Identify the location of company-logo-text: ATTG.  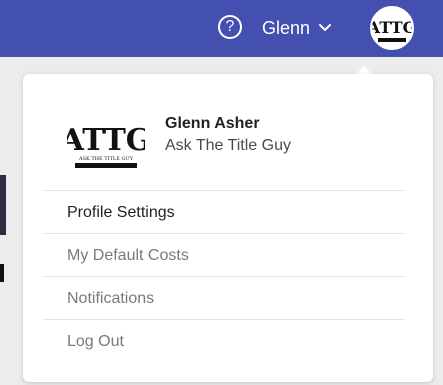
(106, 140).